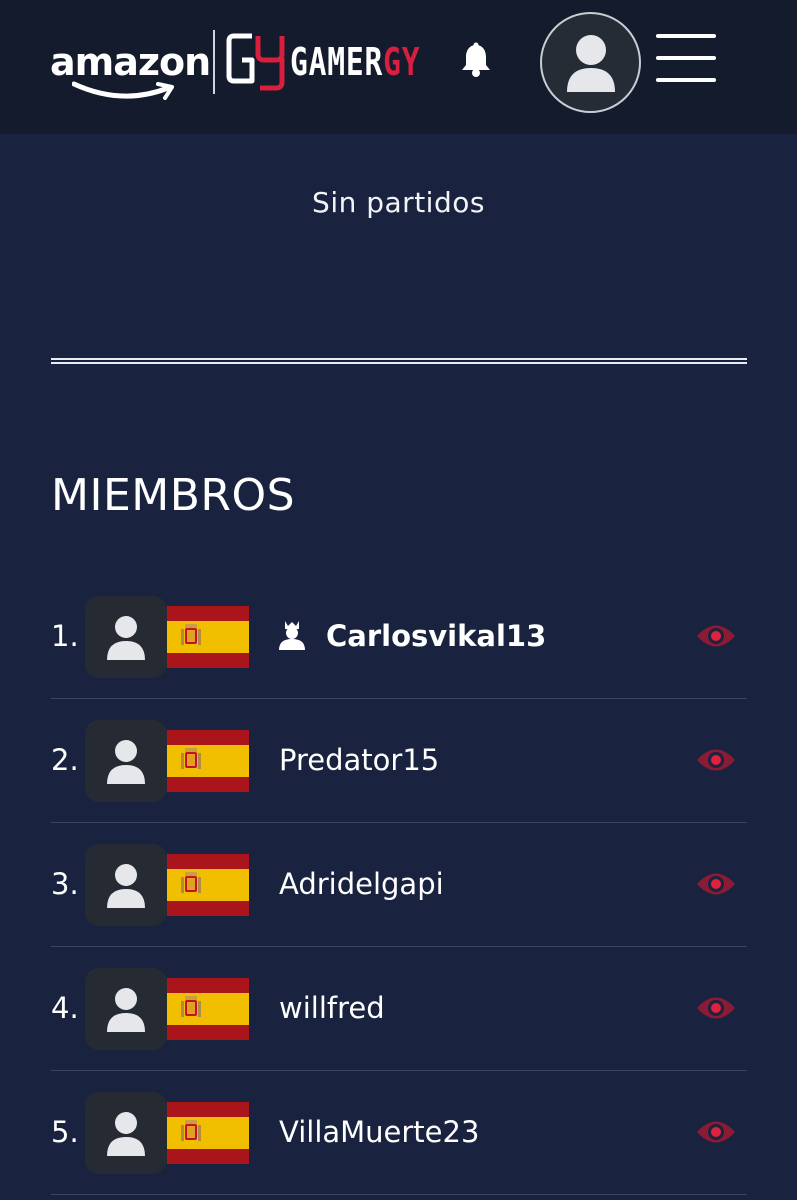 This screenshot has width=797, height=1200. What do you see at coordinates (65, 760) in the screenshot?
I see `member-rank: 2.` at bounding box center [65, 760].